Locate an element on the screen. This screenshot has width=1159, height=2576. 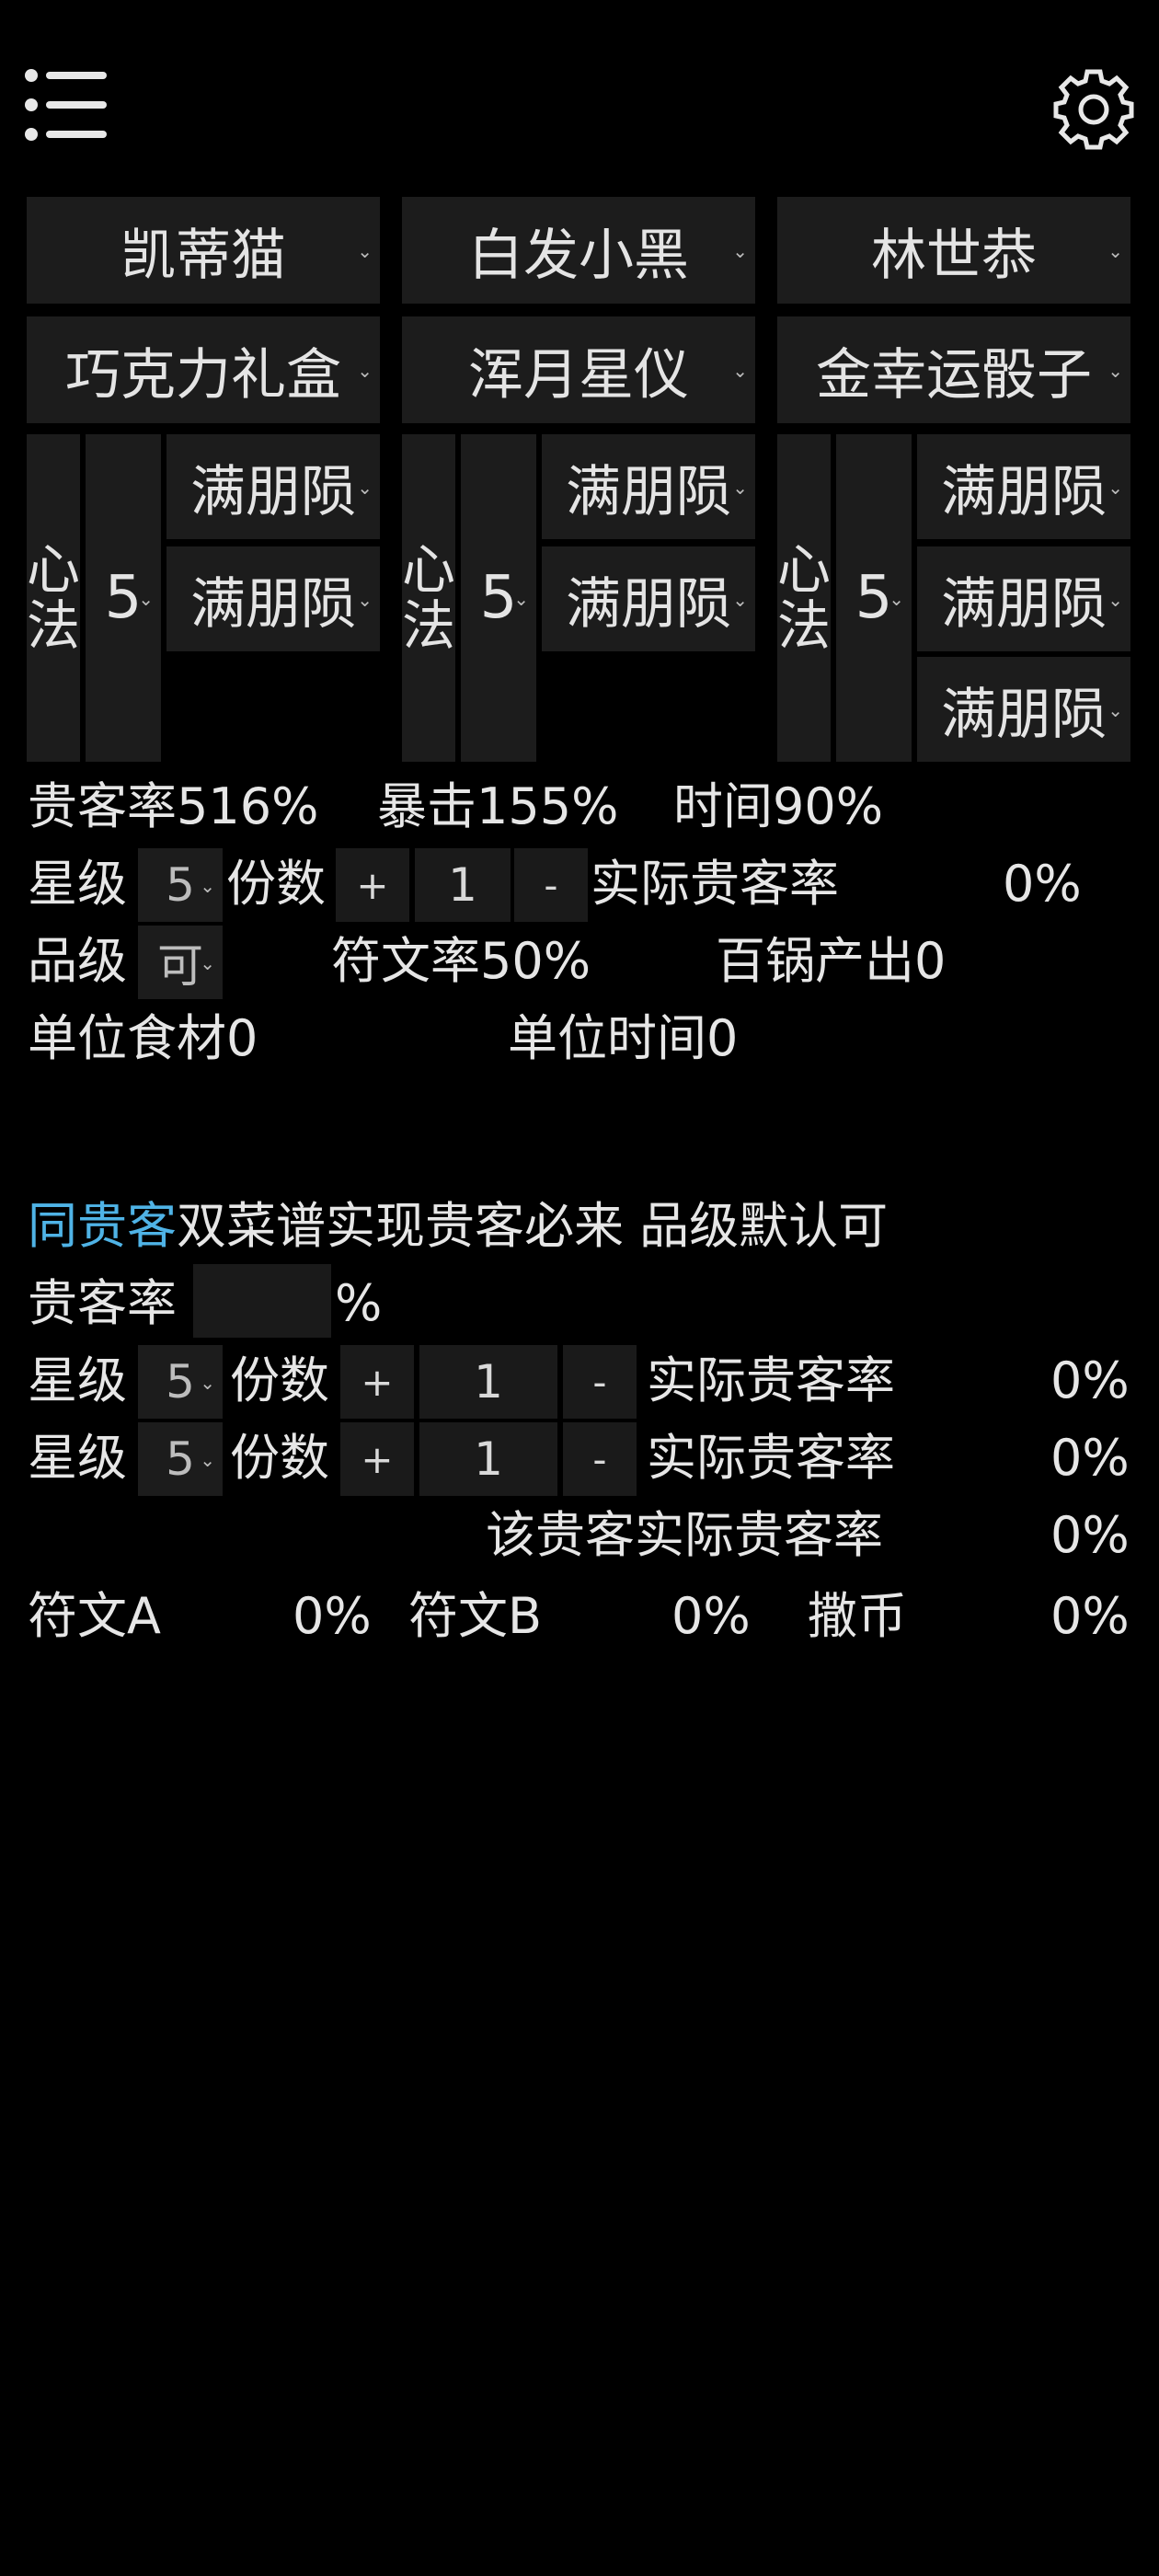
slot-select-3-2: 满朋陨 ⌄ is located at coordinates (1023, 598).